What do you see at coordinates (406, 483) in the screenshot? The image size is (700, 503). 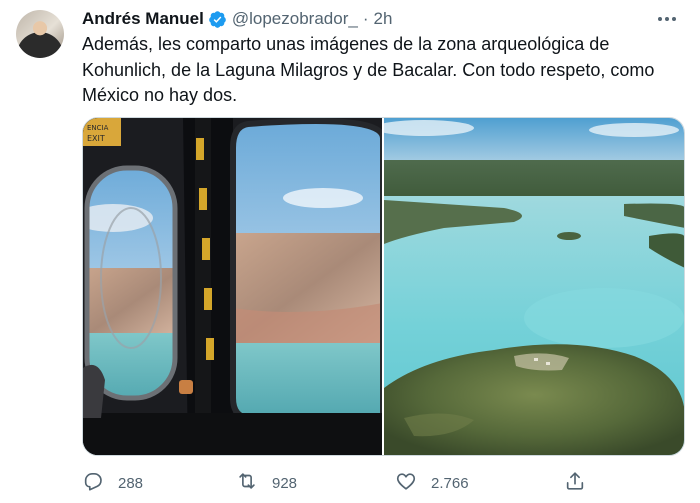 I see `like-icon` at bounding box center [406, 483].